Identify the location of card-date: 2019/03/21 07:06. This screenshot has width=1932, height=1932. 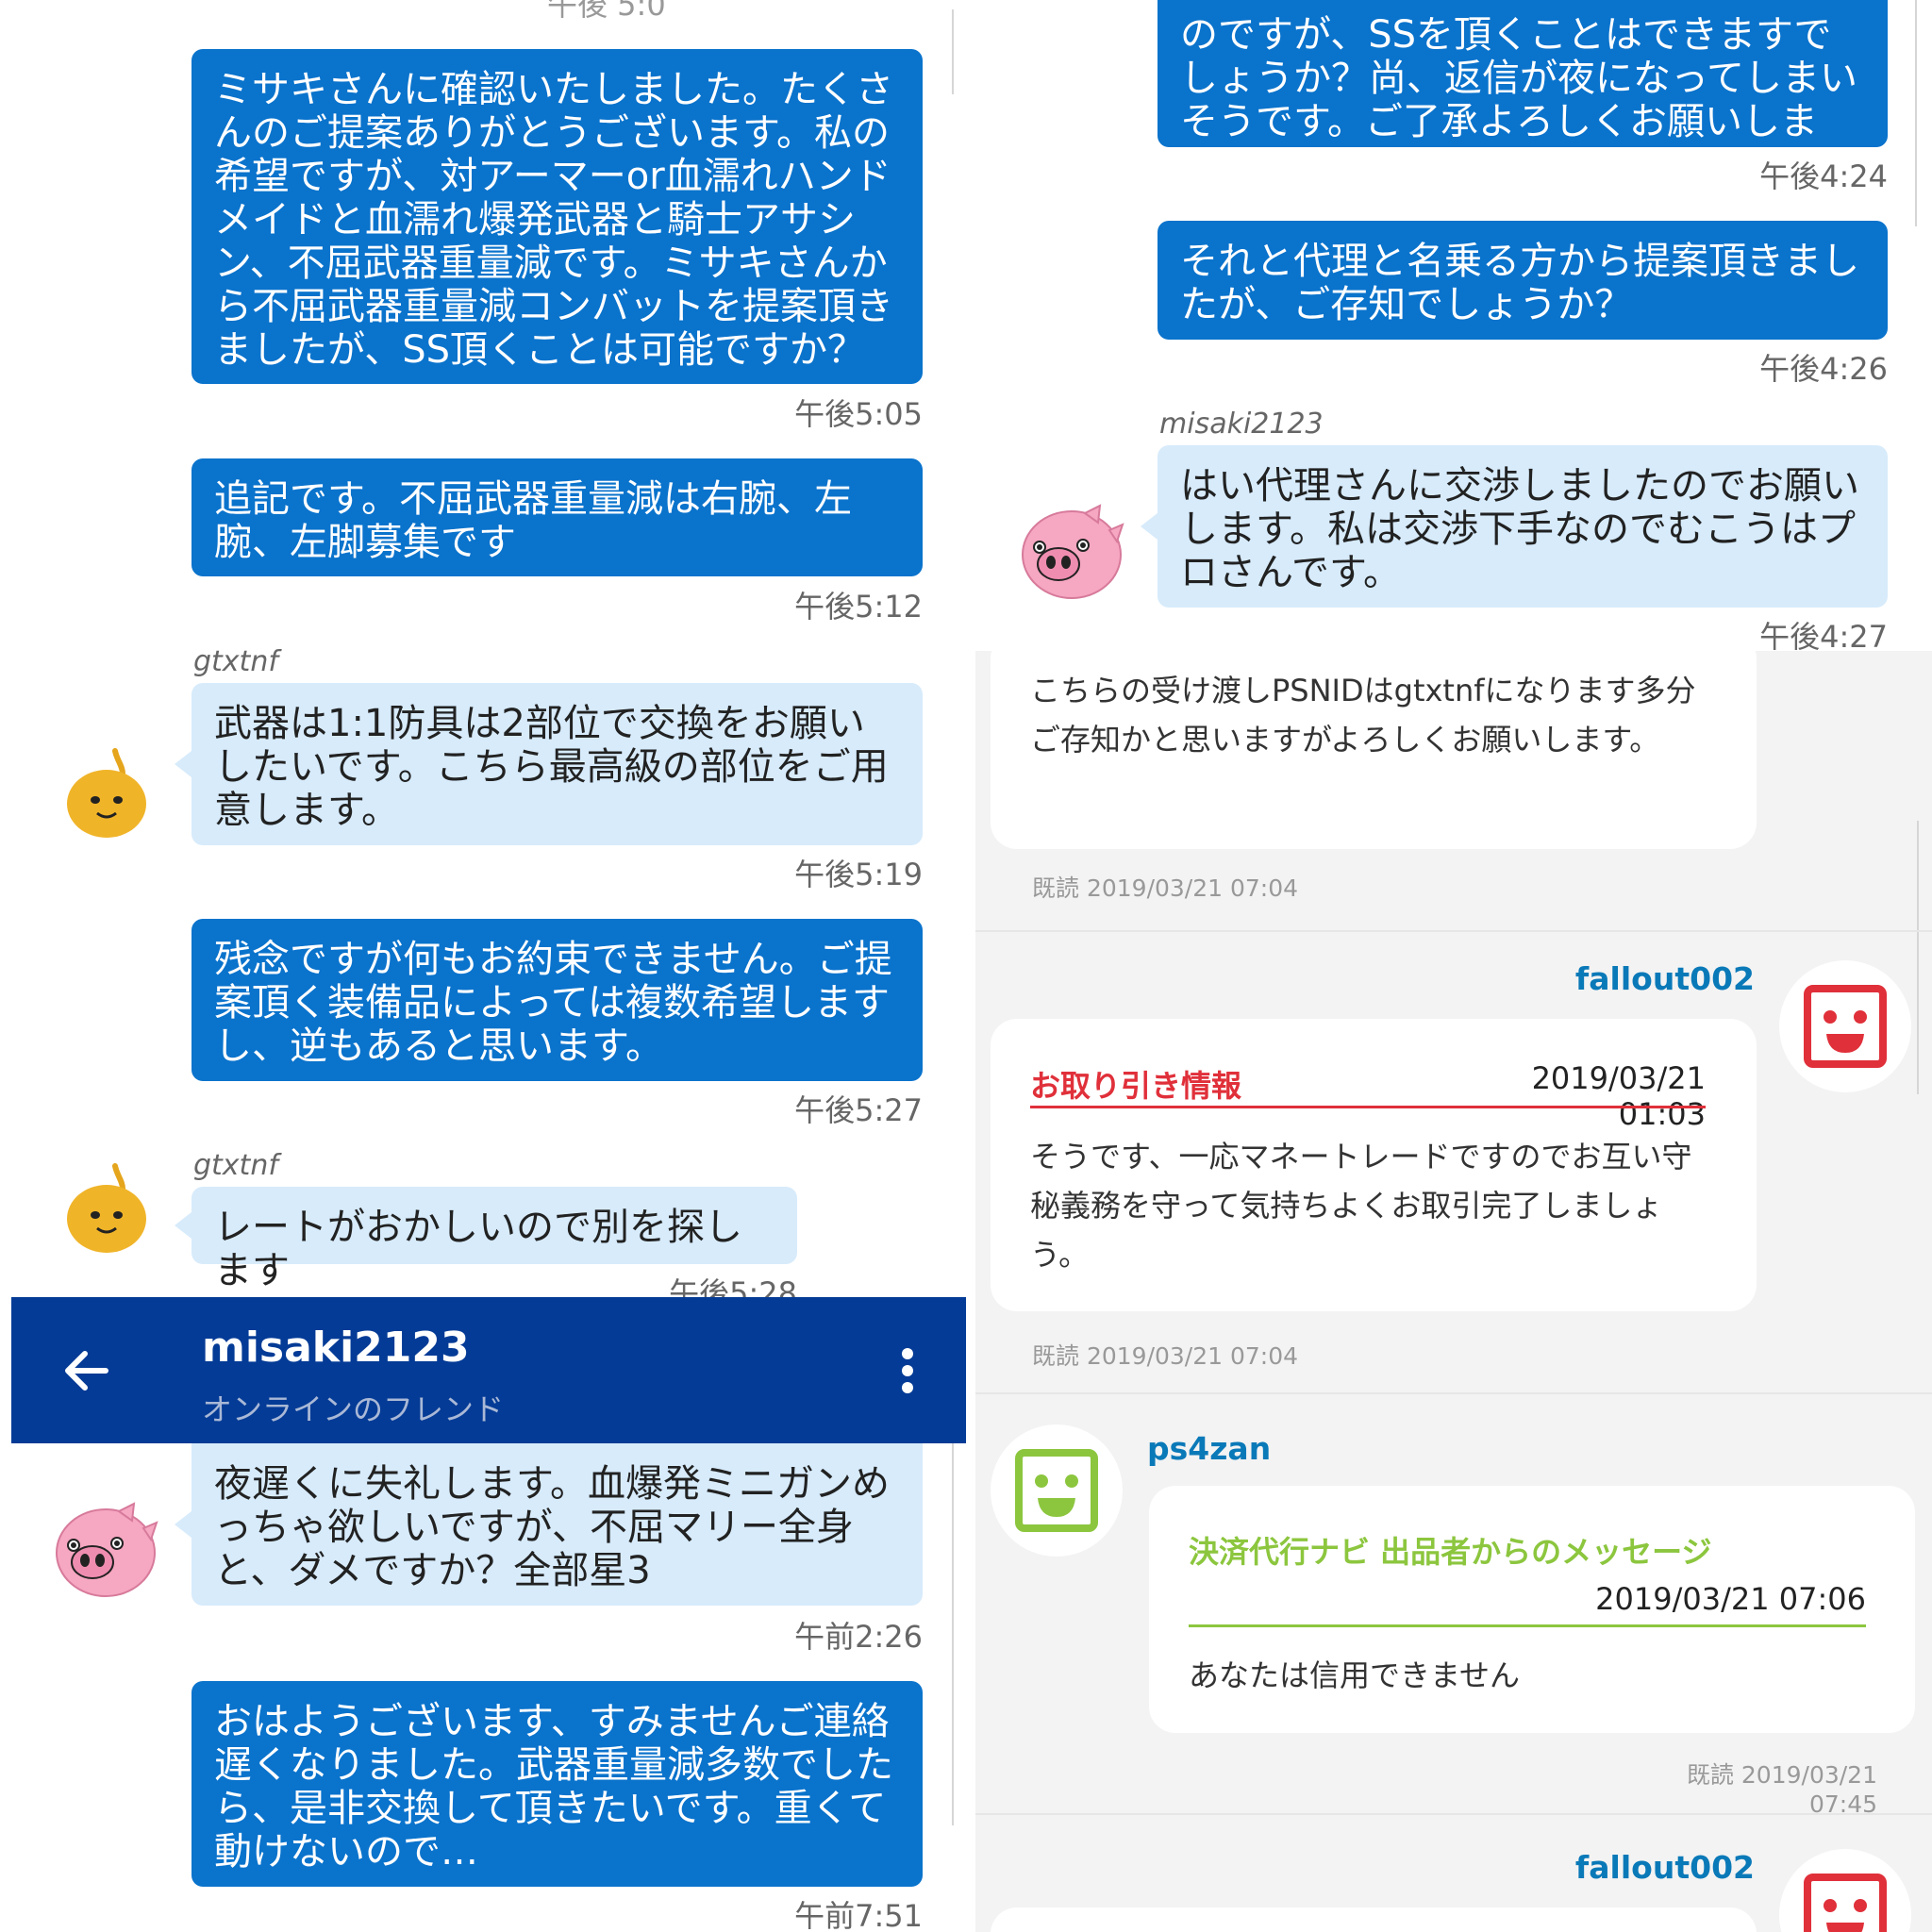
(1731, 1599).